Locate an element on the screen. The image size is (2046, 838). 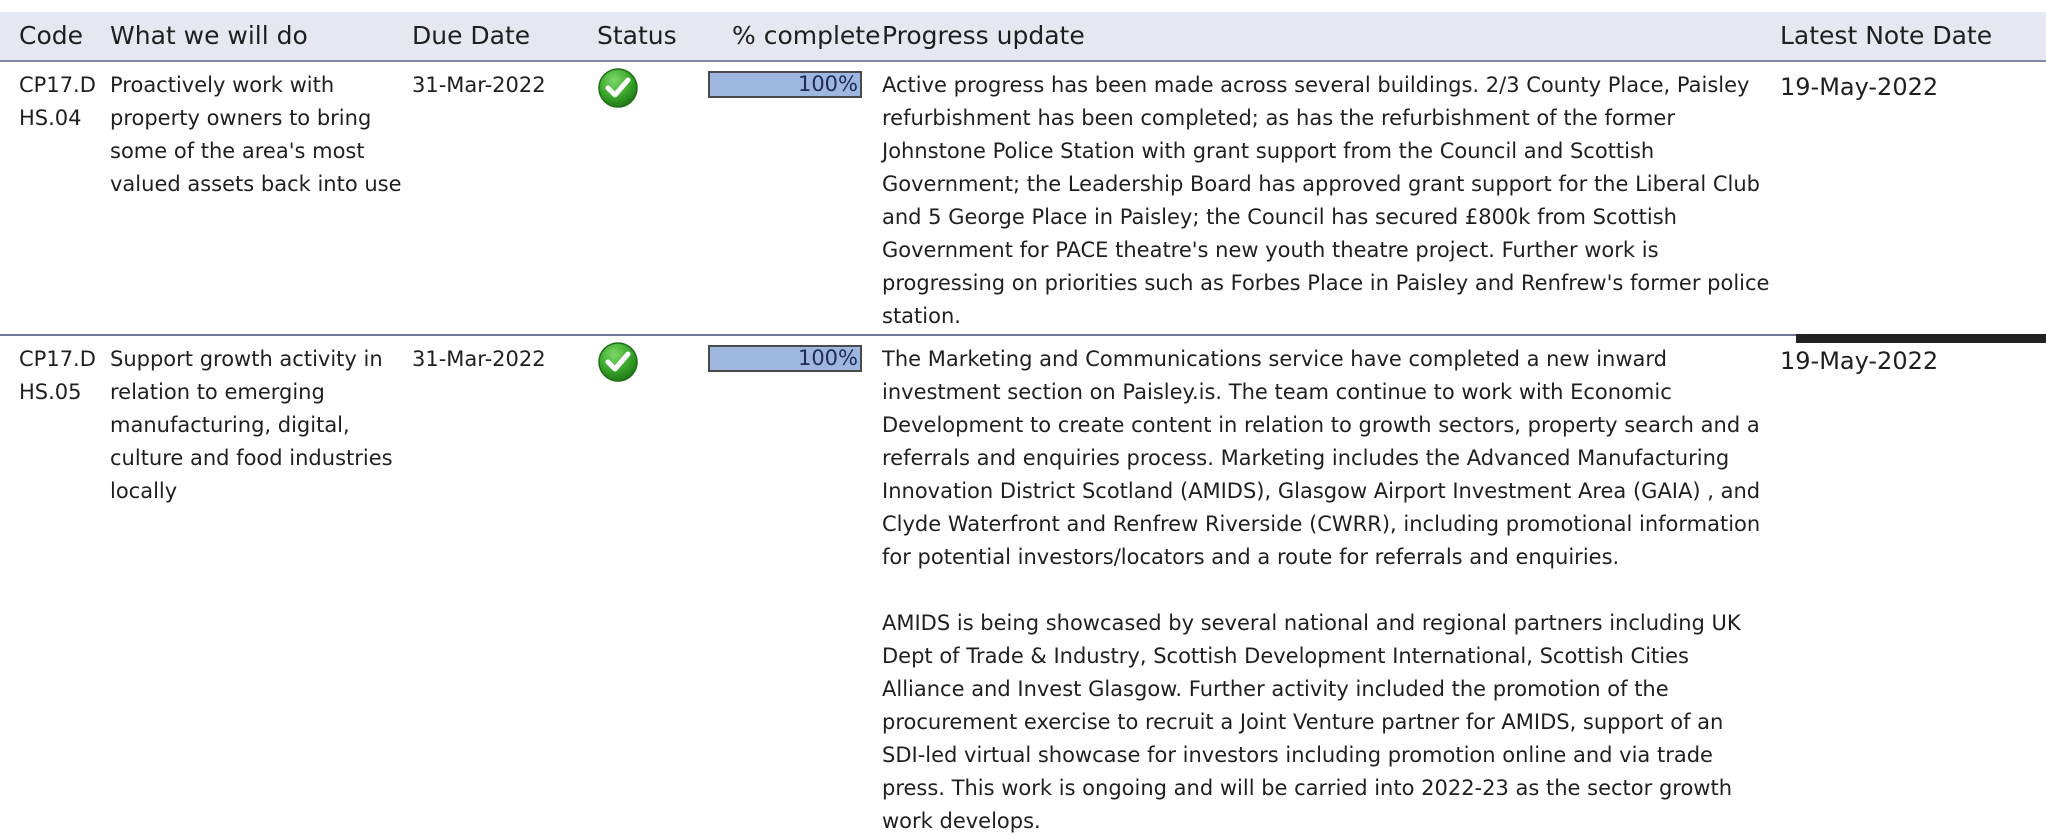
header-progress-update: Progress update is located at coordinates (983, 35).